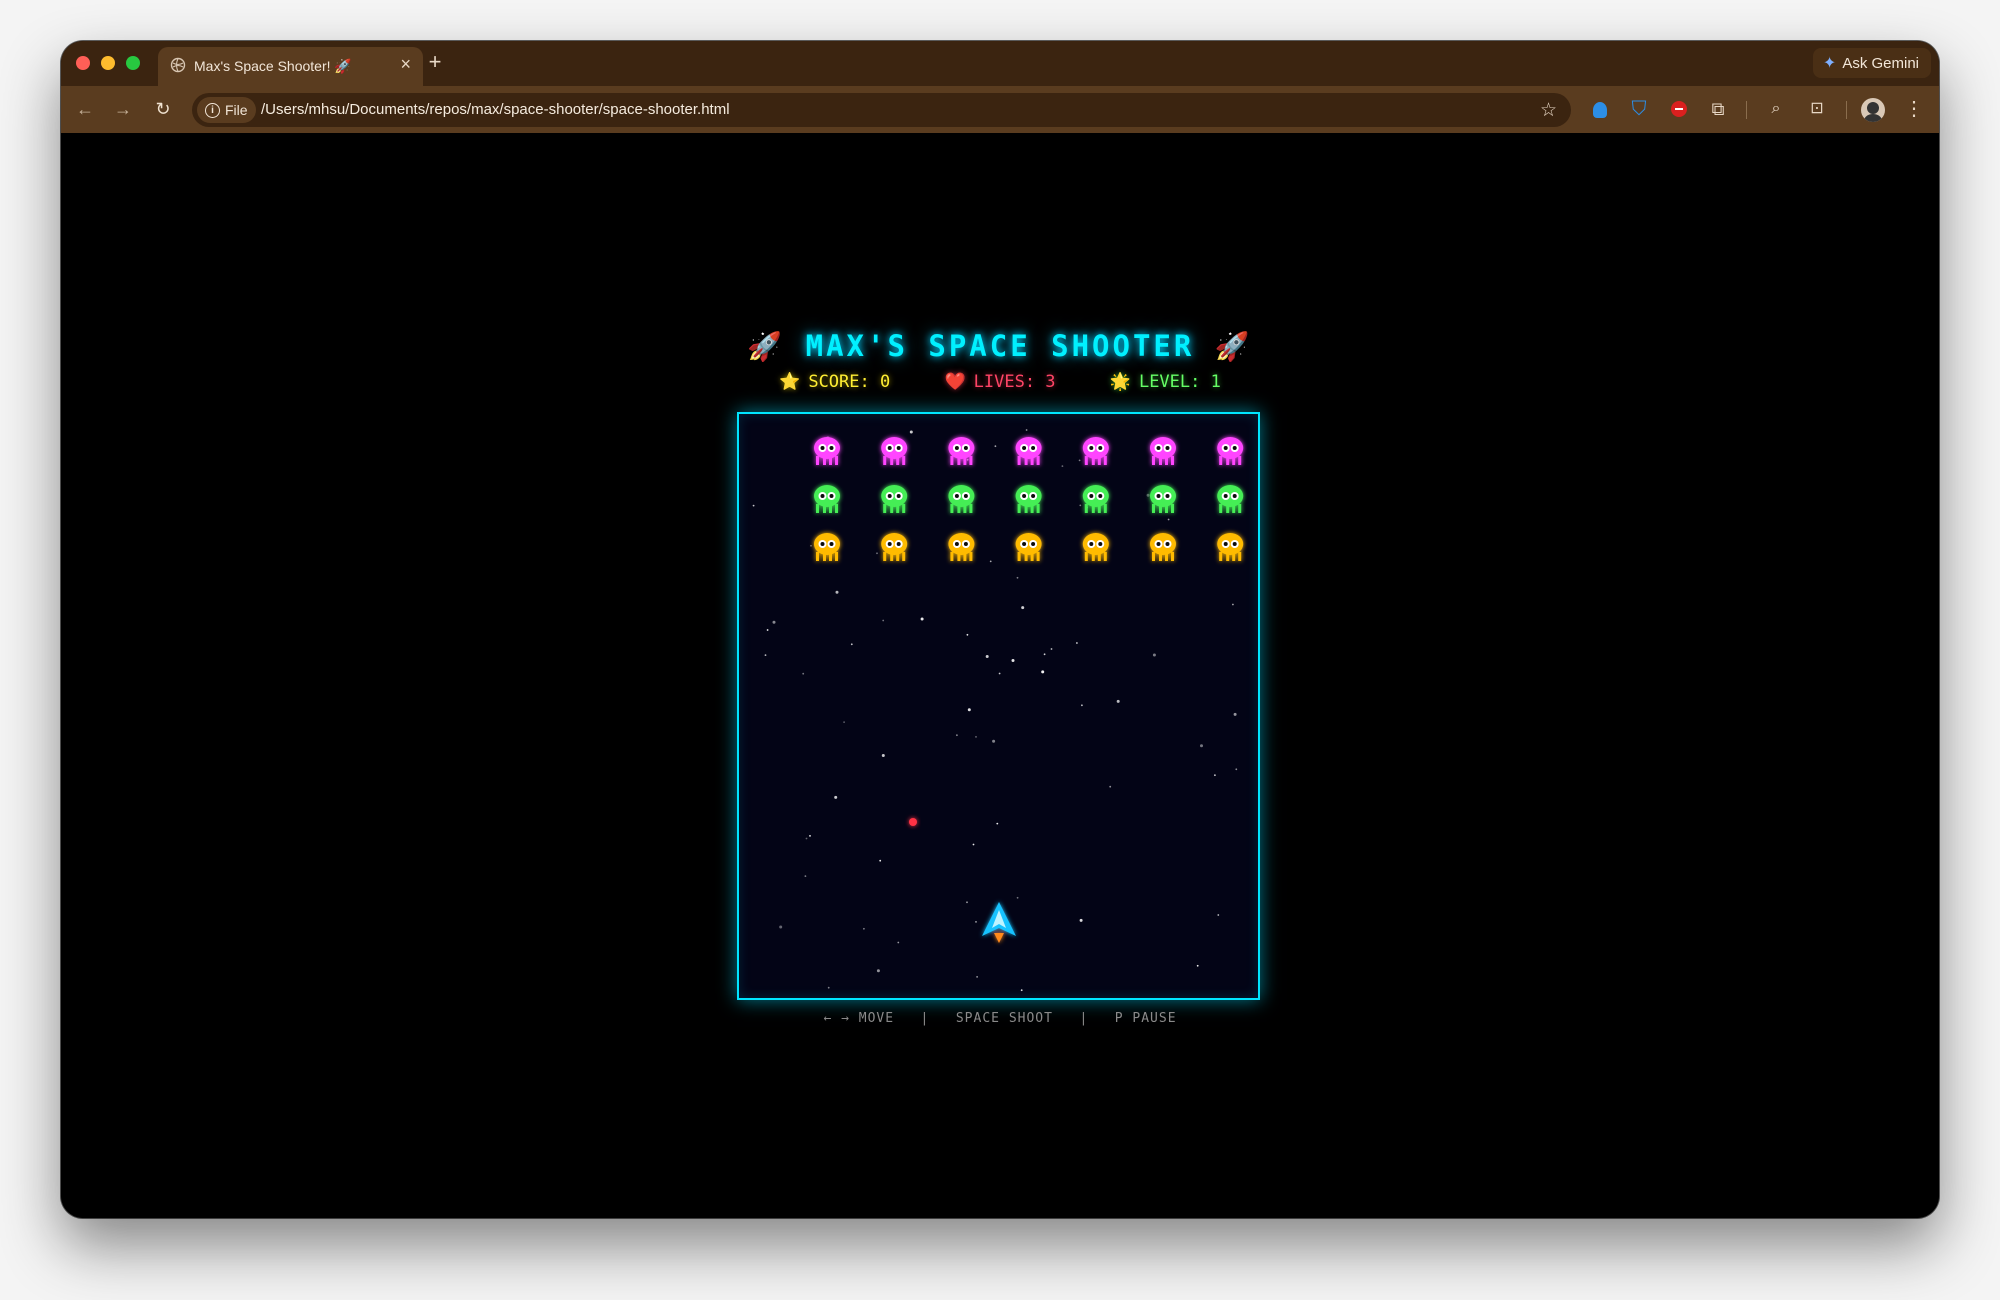  I want to click on controls-shoot: SPACE SHOOT, so click(1004, 1018).